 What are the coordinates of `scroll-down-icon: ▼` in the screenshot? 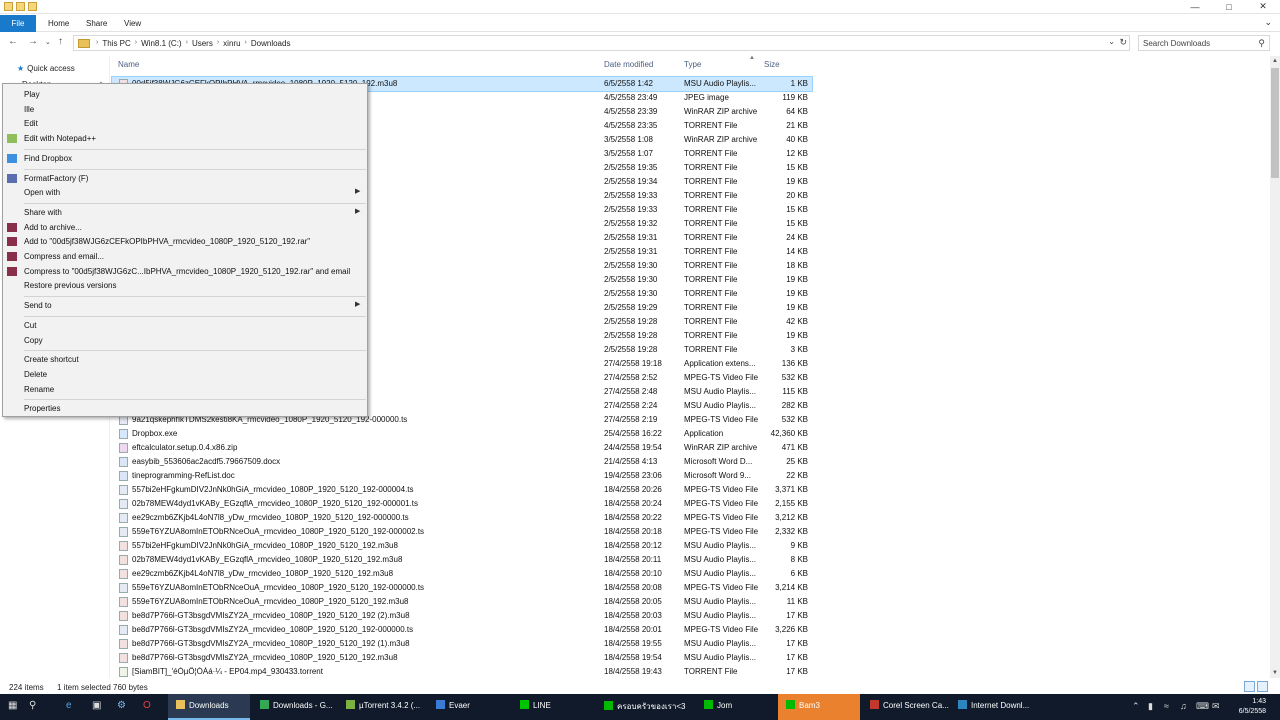 It's located at (1275, 673).